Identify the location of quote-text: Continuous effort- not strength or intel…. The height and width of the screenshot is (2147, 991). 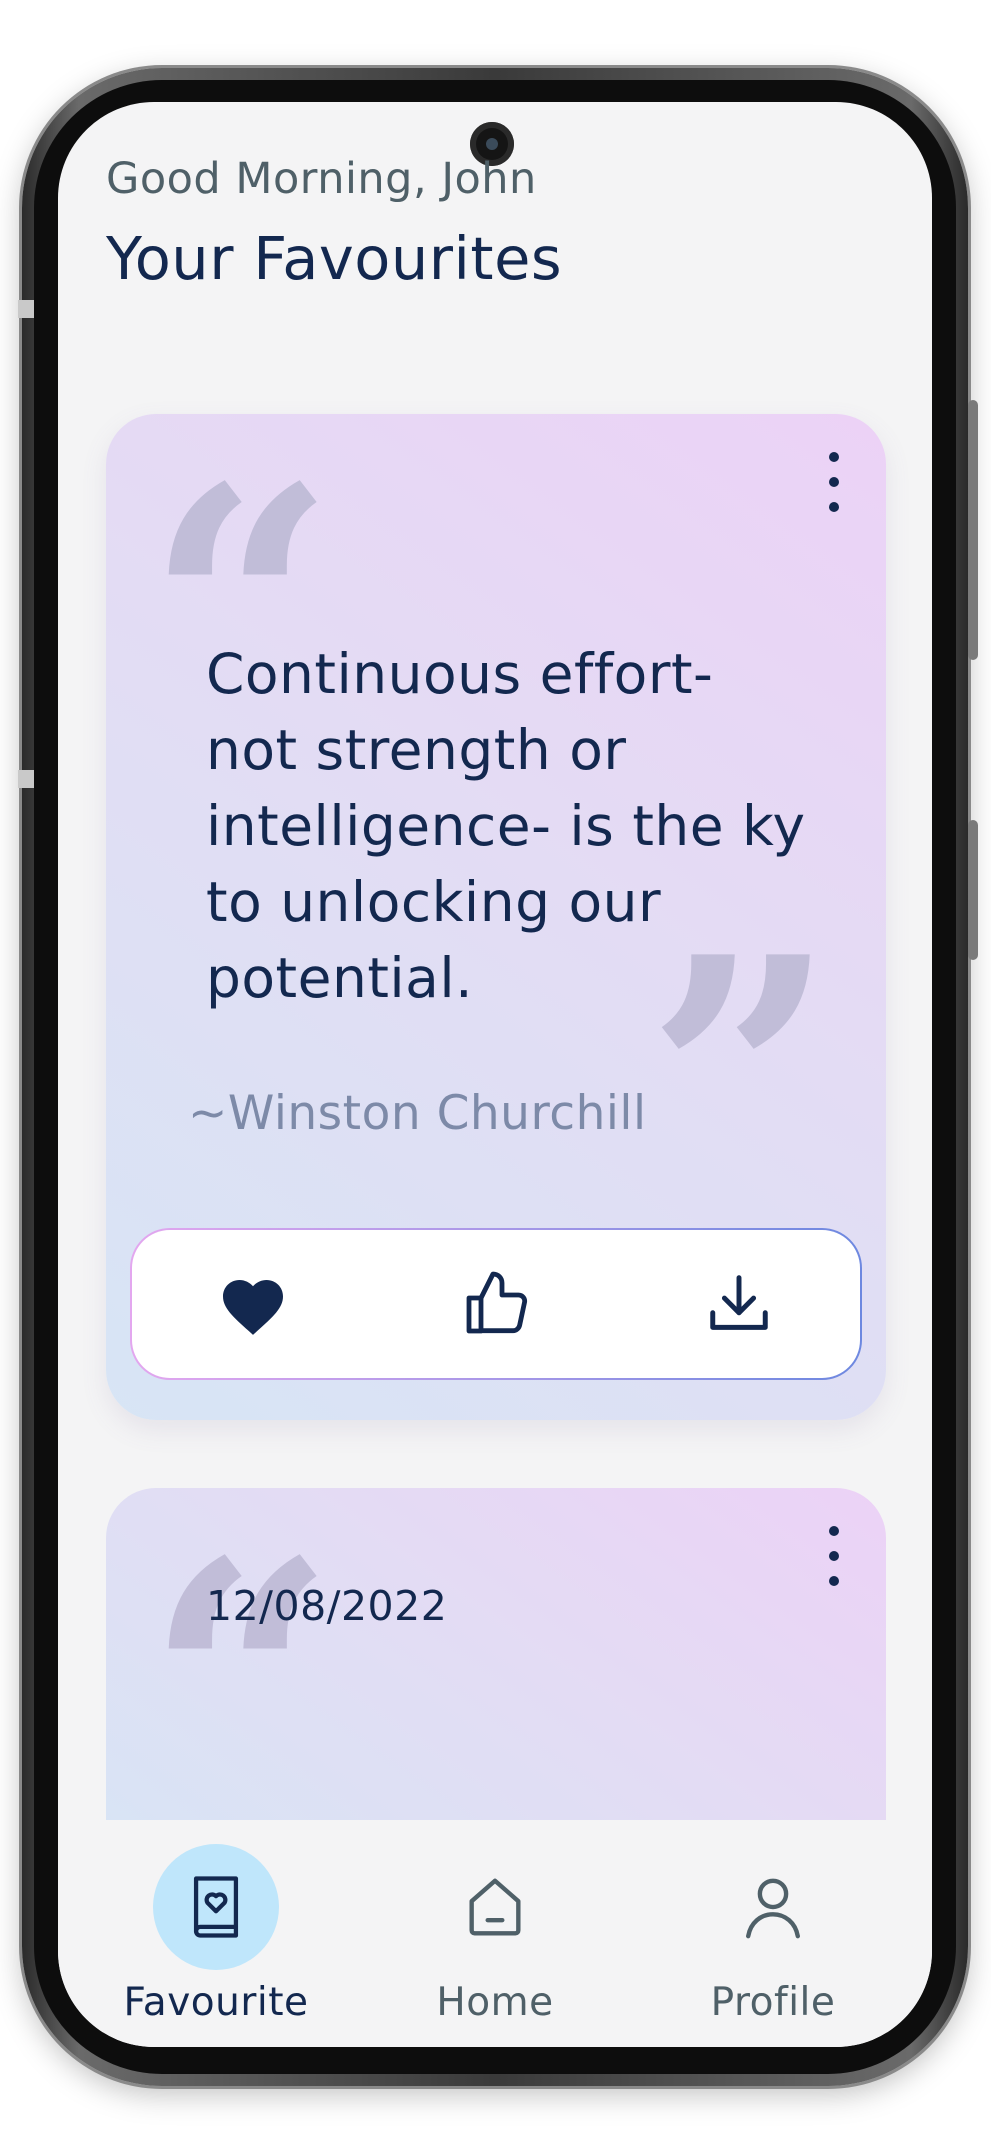
(506, 826).